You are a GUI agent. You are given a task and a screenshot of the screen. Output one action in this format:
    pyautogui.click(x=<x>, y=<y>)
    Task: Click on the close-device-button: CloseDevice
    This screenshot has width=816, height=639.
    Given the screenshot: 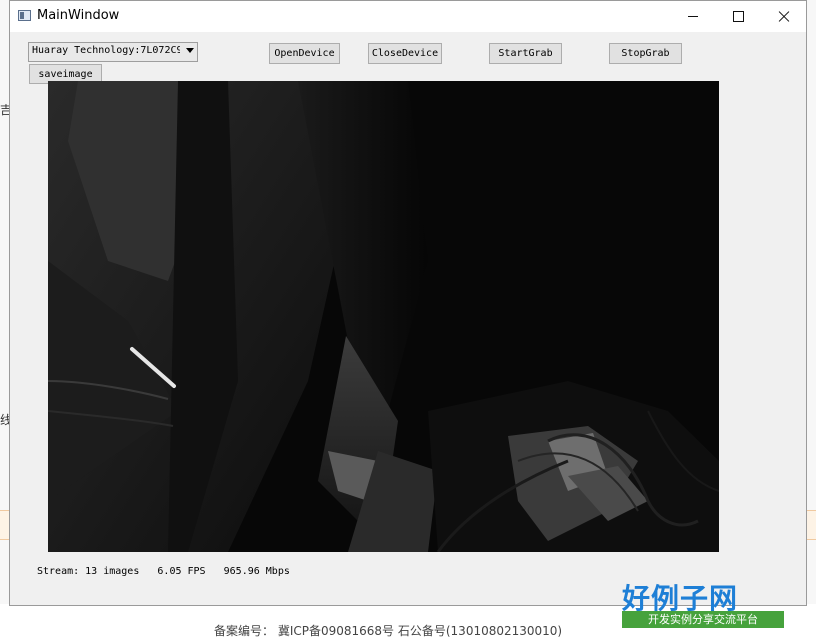 What is the action you would take?
    pyautogui.click(x=405, y=53)
    